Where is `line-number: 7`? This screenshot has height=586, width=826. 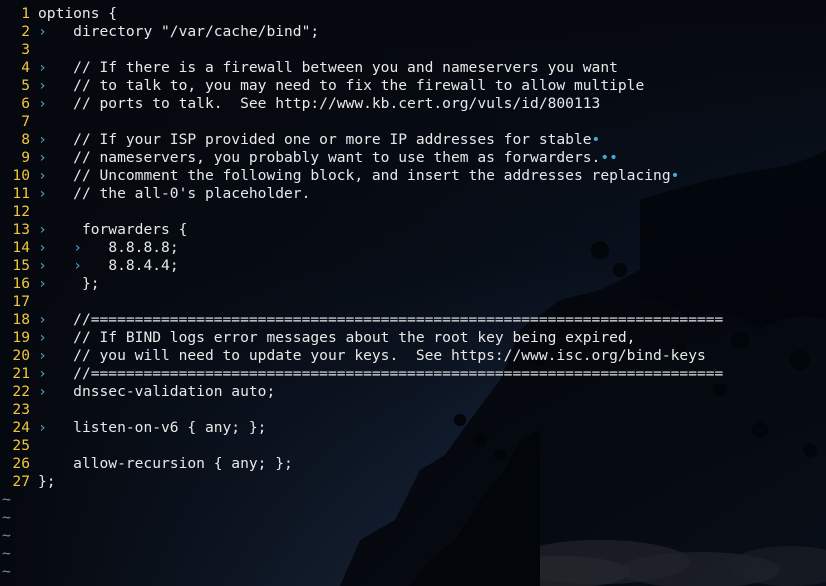
line-number: 7 is located at coordinates (25, 121).